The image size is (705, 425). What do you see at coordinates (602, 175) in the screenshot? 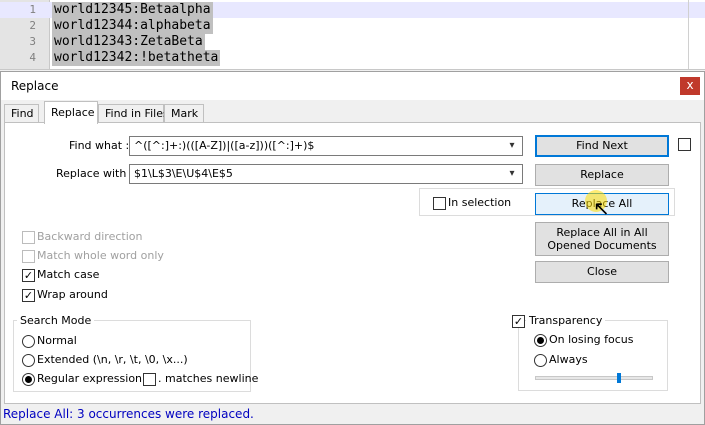
I see `replace-button: Replace` at bounding box center [602, 175].